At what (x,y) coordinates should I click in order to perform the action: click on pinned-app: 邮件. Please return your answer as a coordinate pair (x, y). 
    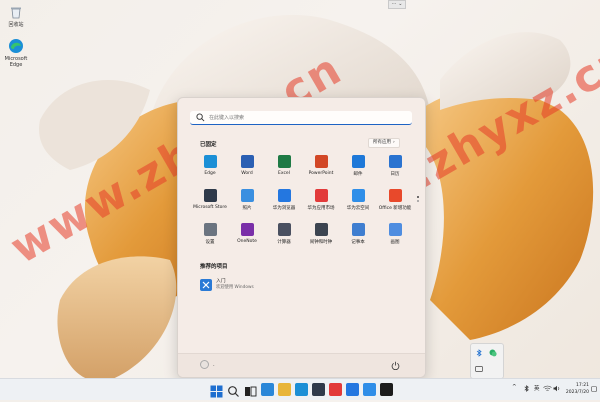
    Looking at the image, I should click on (358, 166).